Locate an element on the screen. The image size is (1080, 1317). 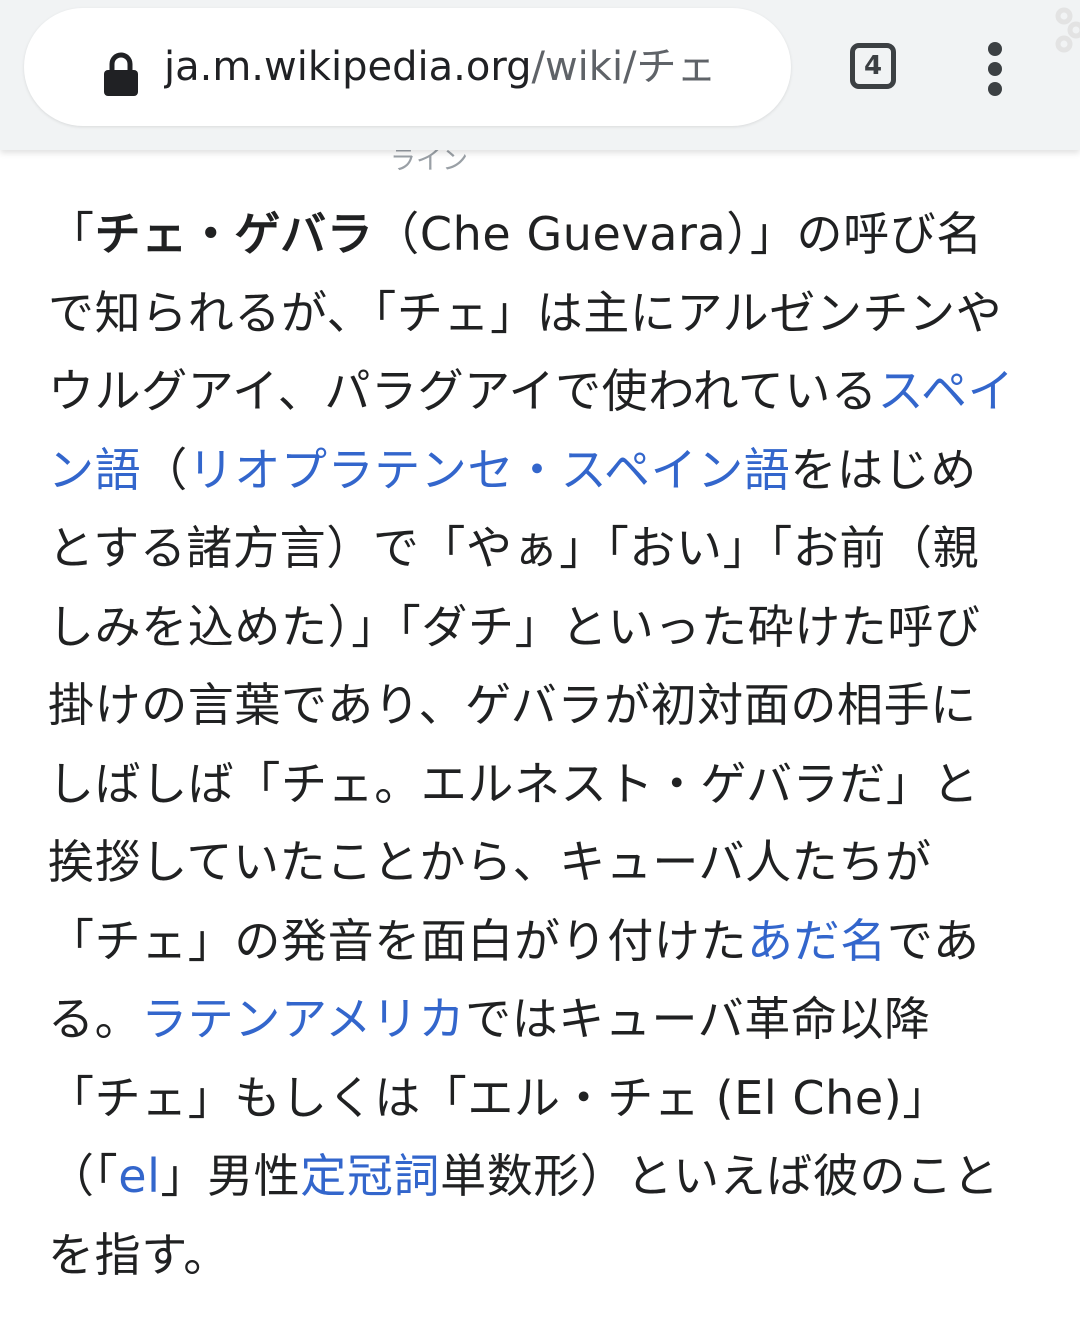
corner-watermark-icon is located at coordinates (1067, 30).